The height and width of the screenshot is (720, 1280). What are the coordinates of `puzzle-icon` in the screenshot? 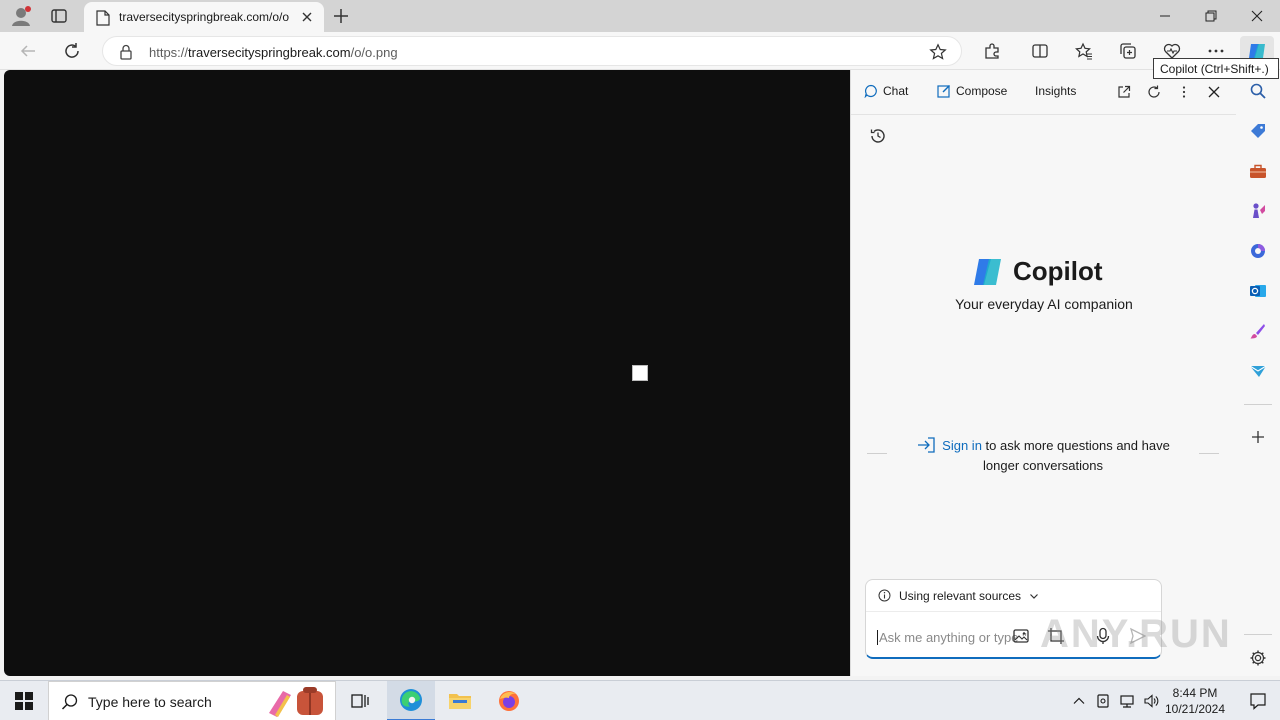 It's located at (992, 51).